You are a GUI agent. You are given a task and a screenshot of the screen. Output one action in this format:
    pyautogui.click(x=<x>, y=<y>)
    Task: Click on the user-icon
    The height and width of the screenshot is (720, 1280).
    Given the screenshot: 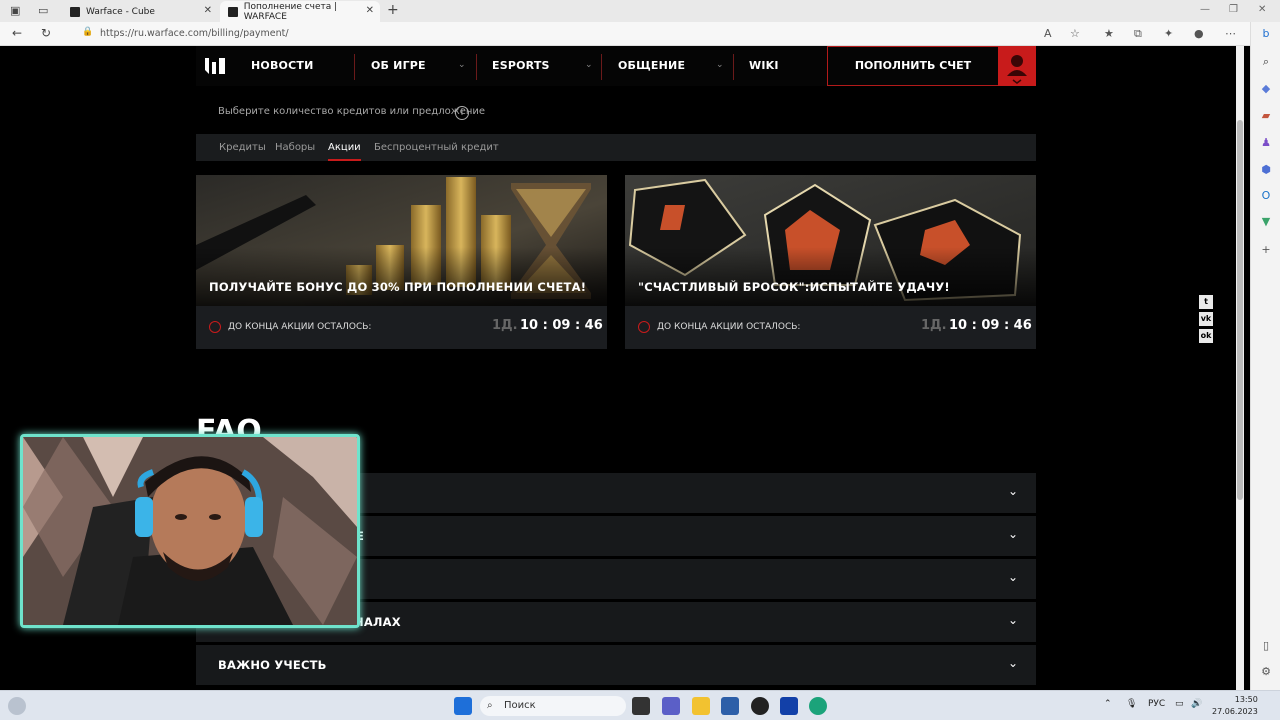 What is the action you would take?
    pyautogui.click(x=1017, y=69)
    